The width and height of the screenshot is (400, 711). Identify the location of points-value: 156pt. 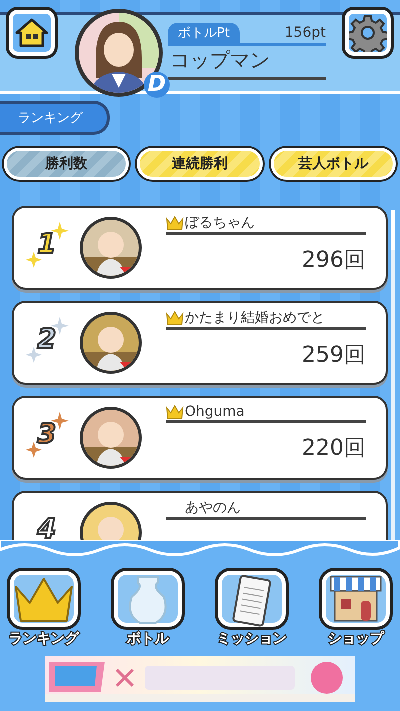
(305, 33).